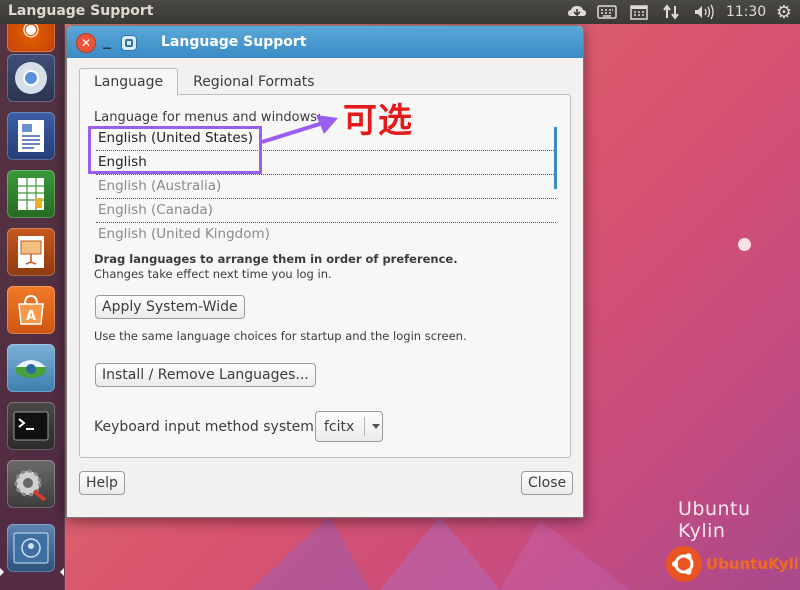  What do you see at coordinates (684, 564) in the screenshot?
I see `ubuntu-logo-icon` at bounding box center [684, 564].